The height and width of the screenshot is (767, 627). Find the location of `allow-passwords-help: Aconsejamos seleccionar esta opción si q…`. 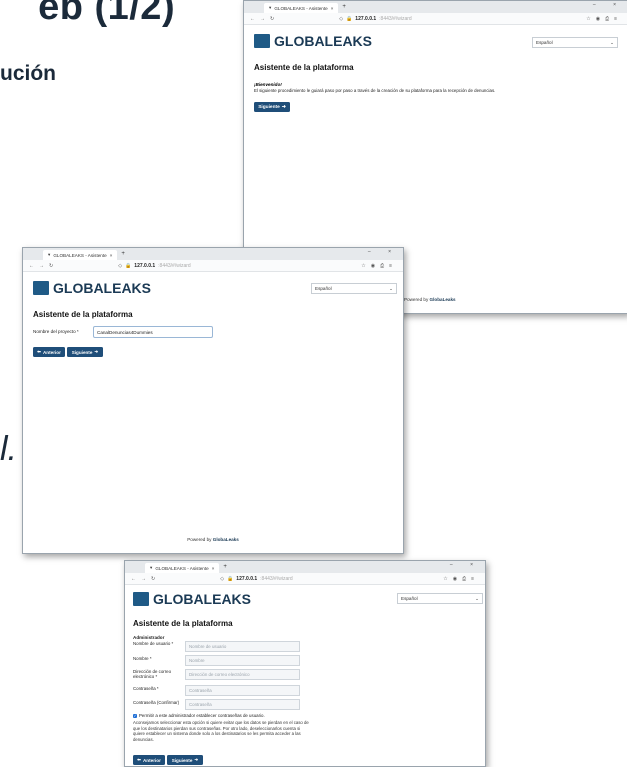

allow-passwords-help: Aconsejamos seleccionar esta opción si q… is located at coordinates (221, 731).